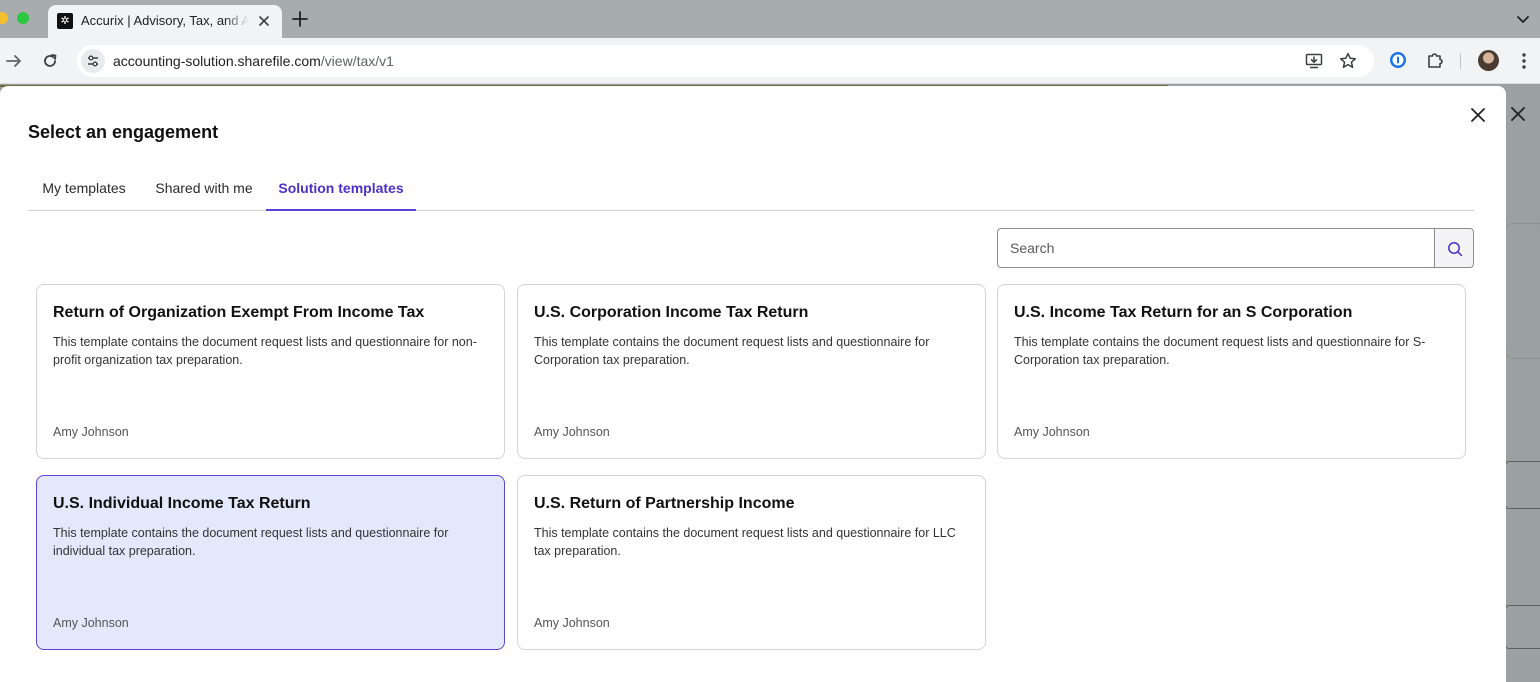  I want to click on new-tab-plus-icon, so click(300, 19).